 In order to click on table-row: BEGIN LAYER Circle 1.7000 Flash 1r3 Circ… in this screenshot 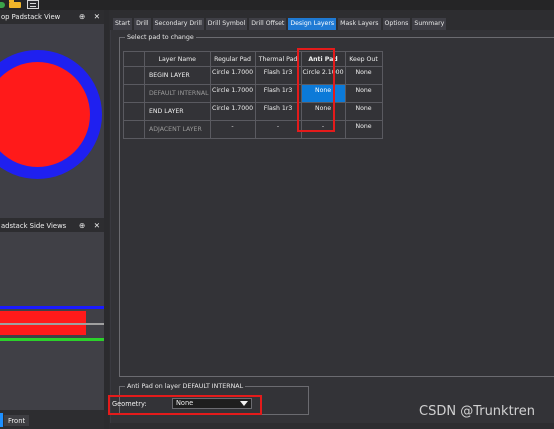, I will do `click(253, 75)`.